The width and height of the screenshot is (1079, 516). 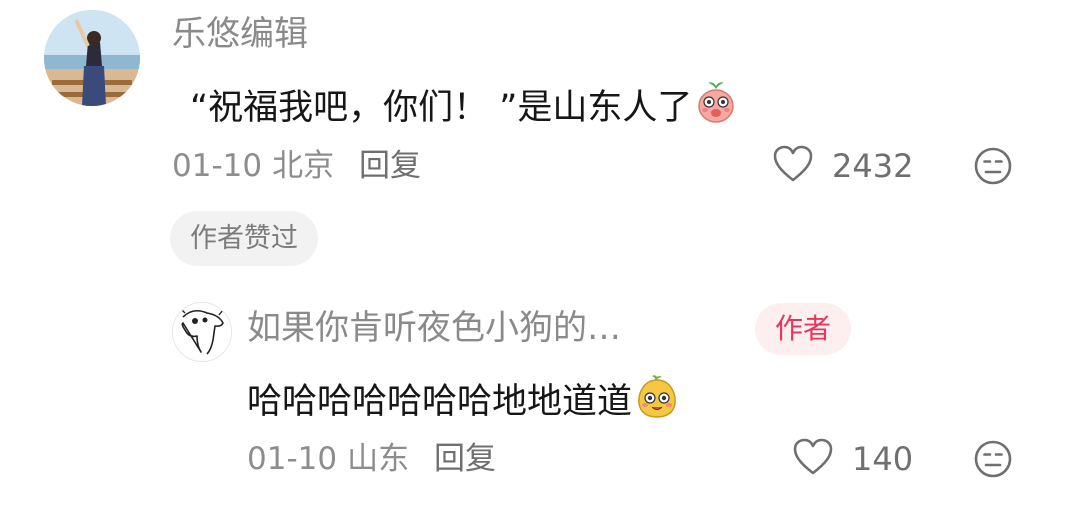 What do you see at coordinates (292, 459) in the screenshot?
I see `reply-date: 01-10` at bounding box center [292, 459].